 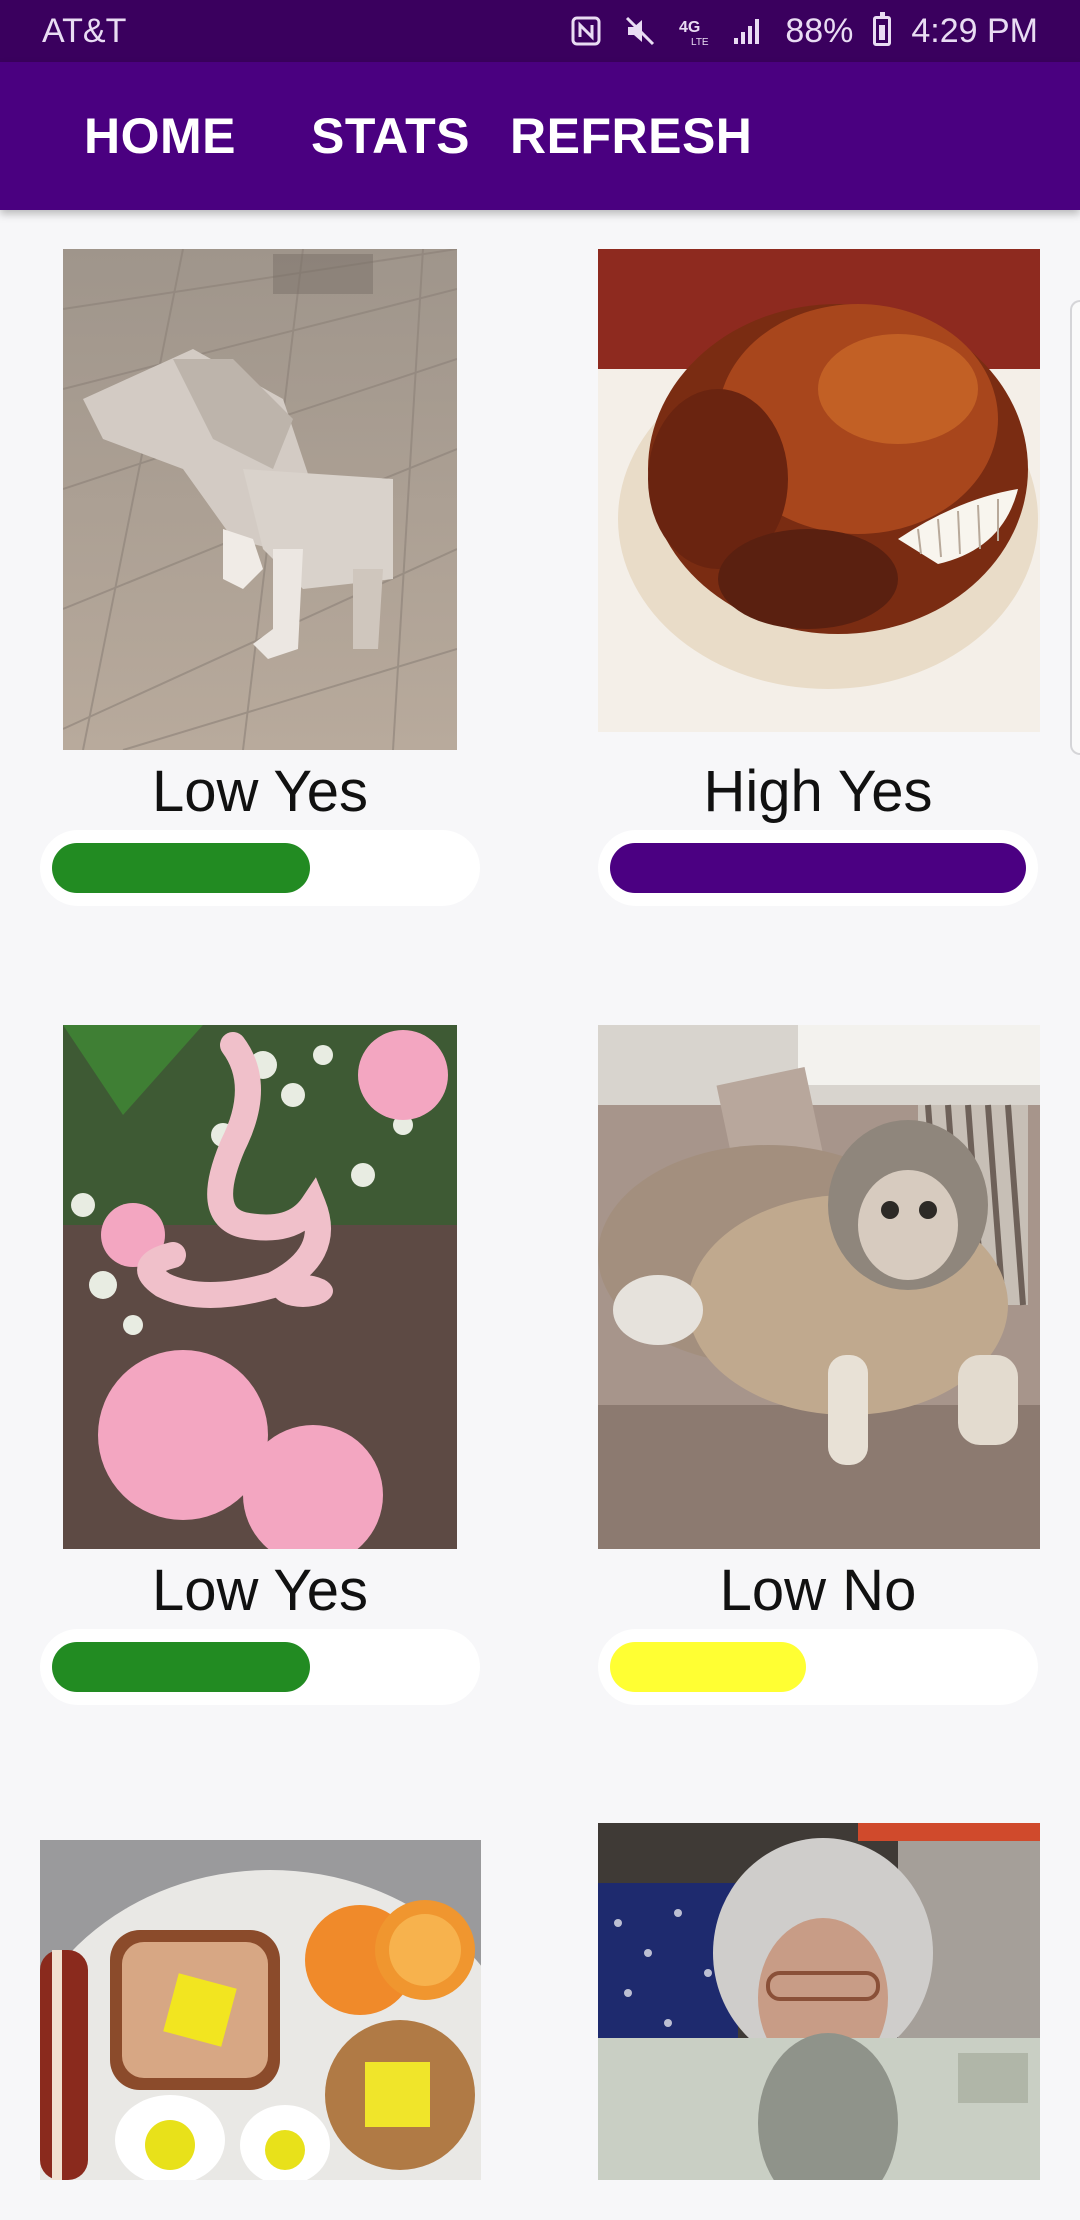 I want to click on home-button: HOME, so click(x=160, y=136).